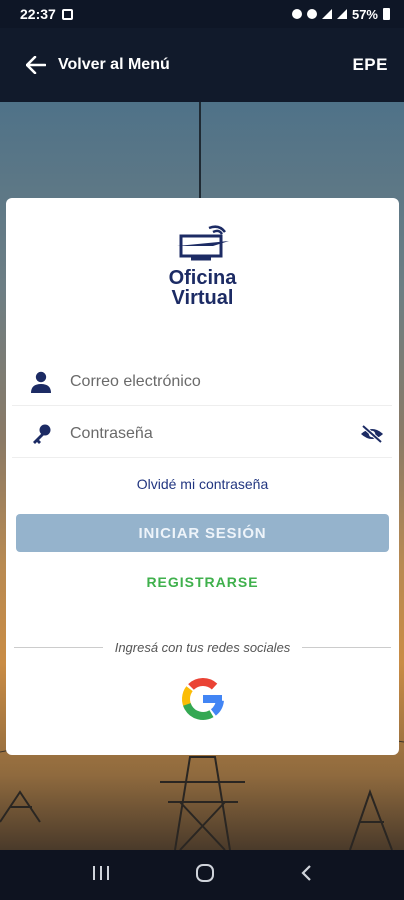 The height and width of the screenshot is (900, 404). I want to click on forgot-password-link: Olvidé mi contraseña, so click(202, 484).